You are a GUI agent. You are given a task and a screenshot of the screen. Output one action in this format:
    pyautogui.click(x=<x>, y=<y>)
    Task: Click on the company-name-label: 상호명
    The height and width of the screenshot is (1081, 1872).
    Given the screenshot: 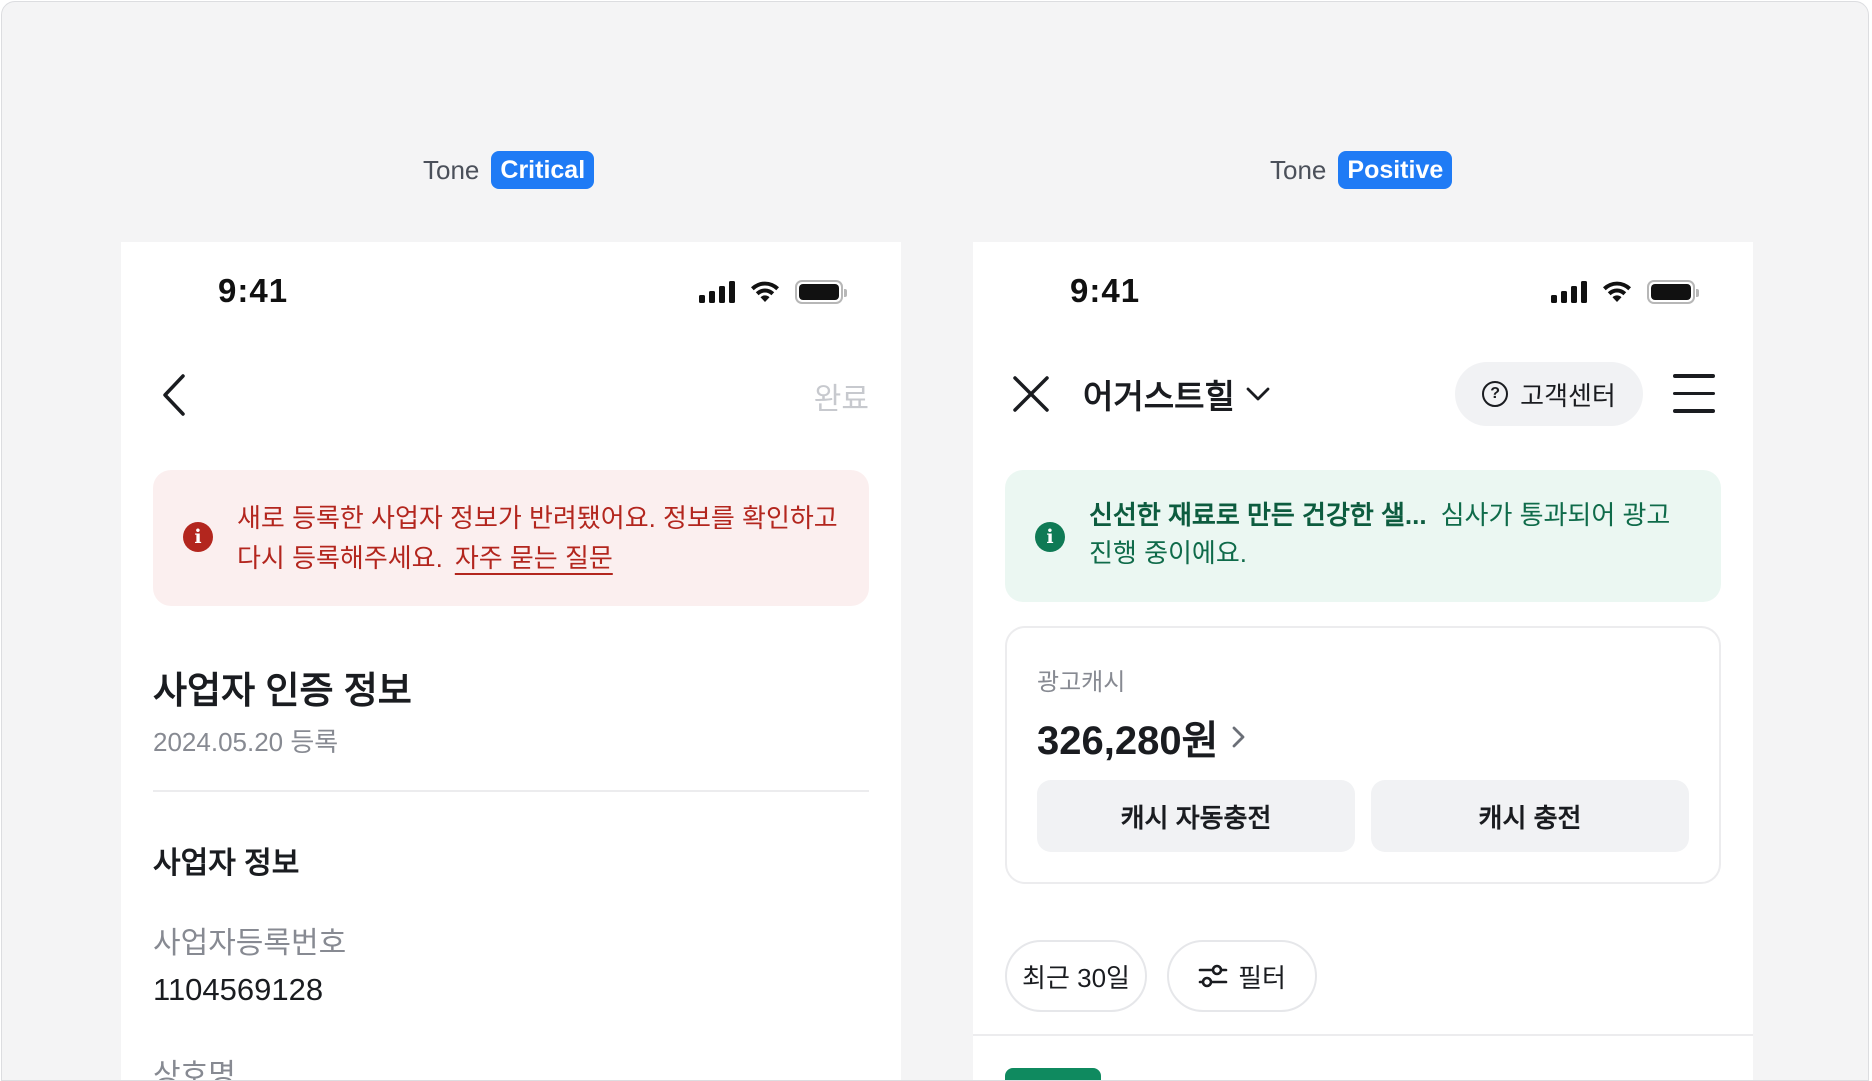 What is the action you would take?
    pyautogui.click(x=194, y=1070)
    